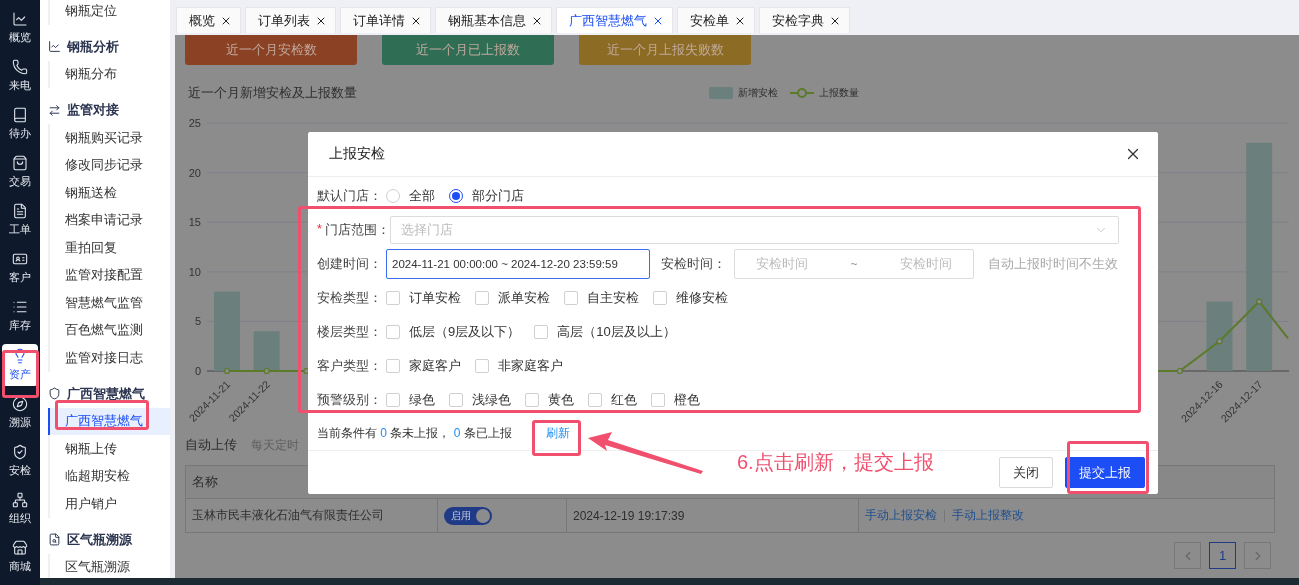 The height and width of the screenshot is (585, 1299). I want to click on file-search-icon, so click(54, 539).